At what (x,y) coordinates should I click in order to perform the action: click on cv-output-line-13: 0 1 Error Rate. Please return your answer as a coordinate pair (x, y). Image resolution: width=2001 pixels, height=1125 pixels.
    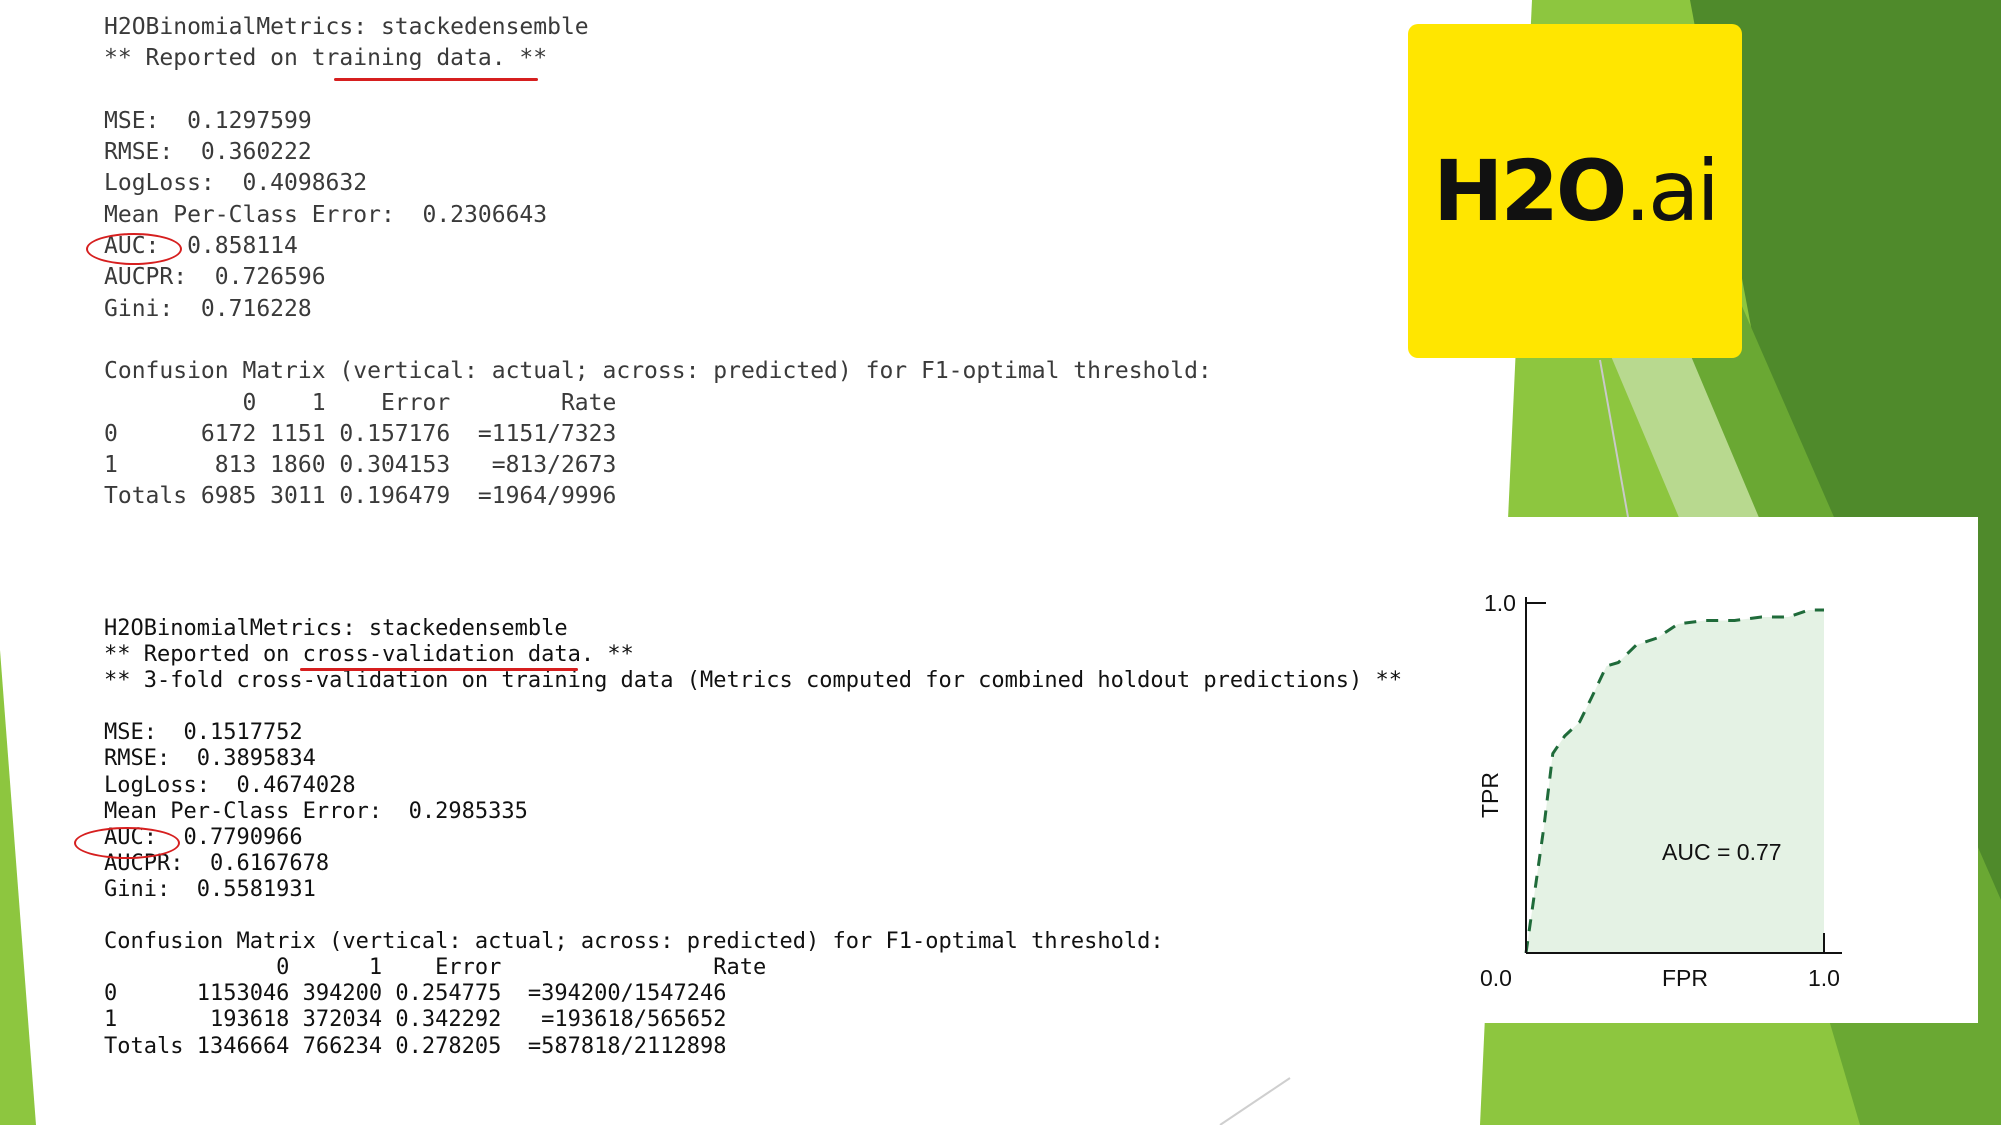
    Looking at the image, I should click on (435, 968).